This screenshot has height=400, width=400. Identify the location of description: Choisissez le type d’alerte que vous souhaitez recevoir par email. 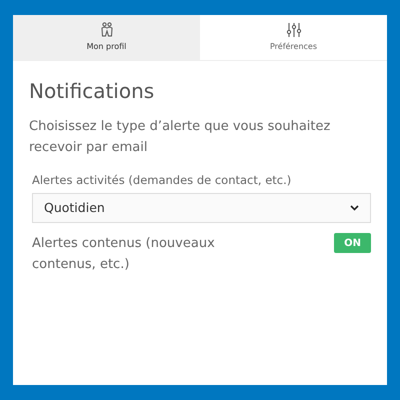
(180, 137).